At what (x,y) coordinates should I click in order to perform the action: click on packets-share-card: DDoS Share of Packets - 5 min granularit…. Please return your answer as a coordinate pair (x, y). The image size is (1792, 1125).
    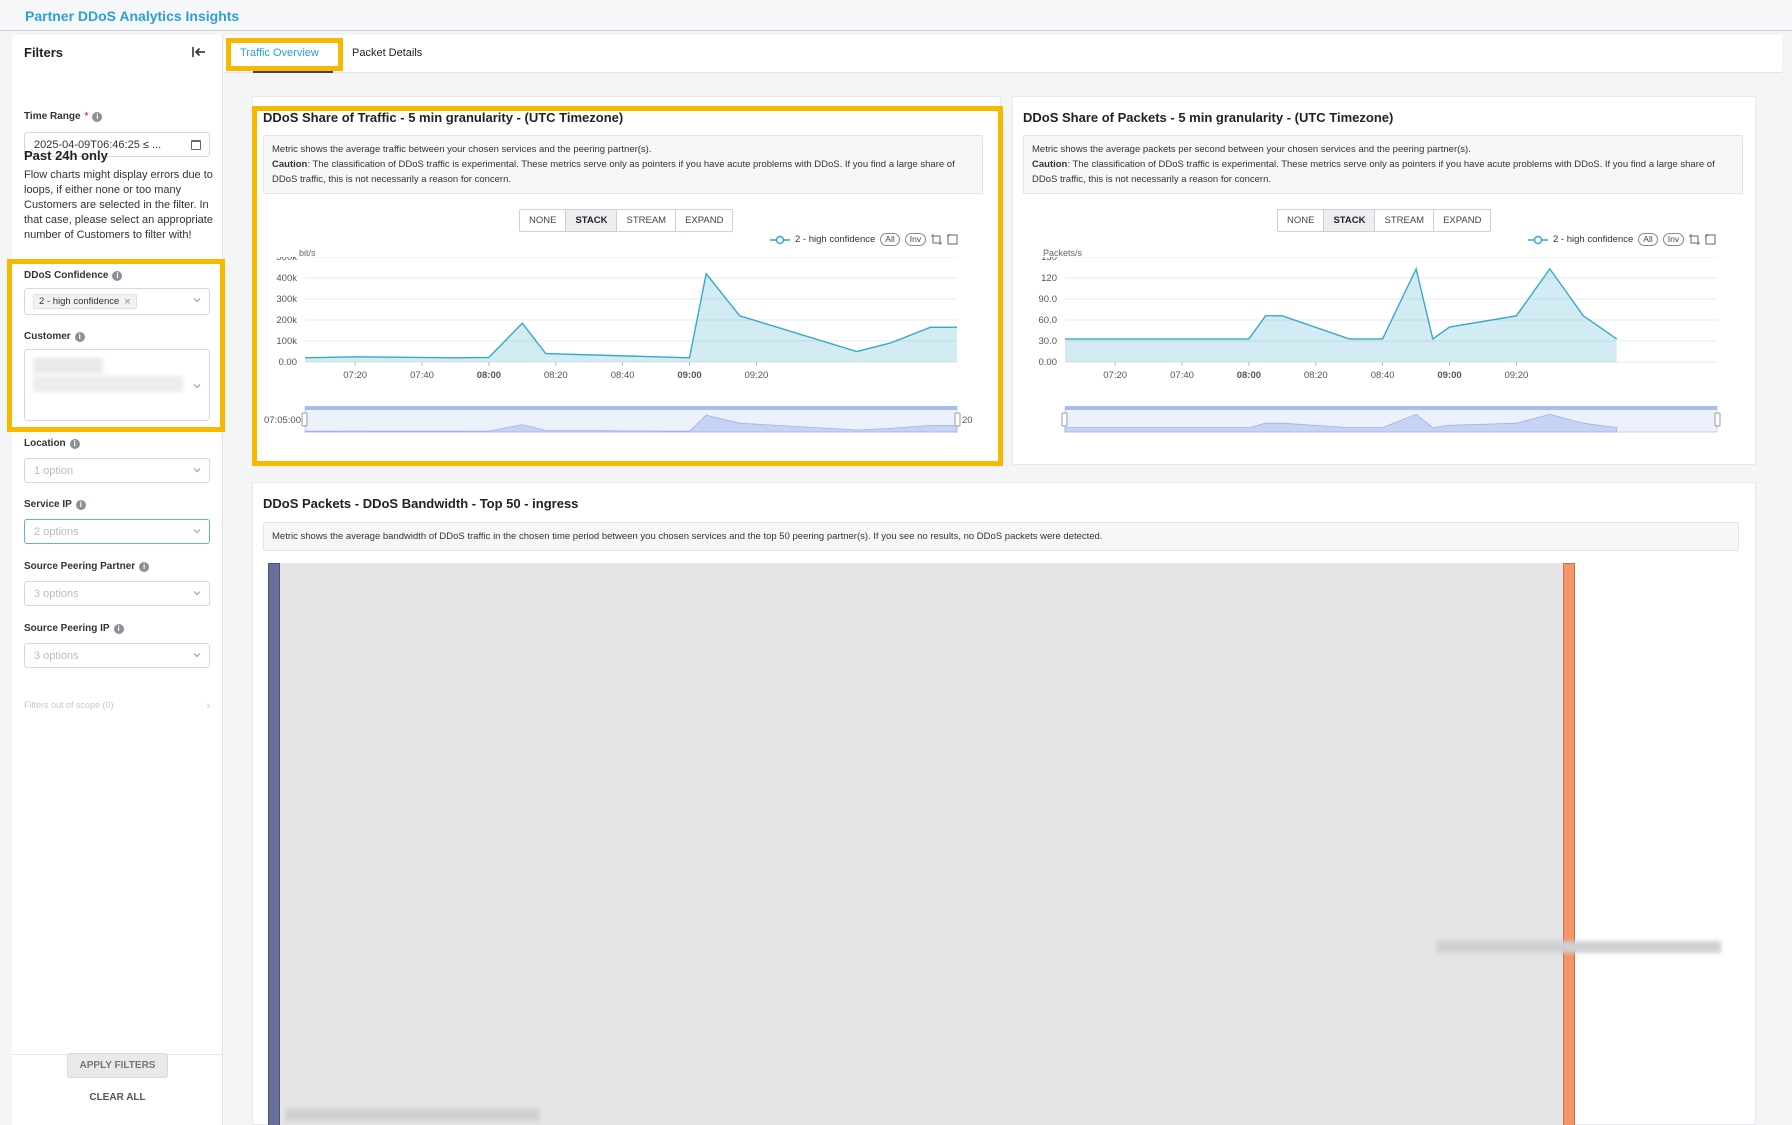
    Looking at the image, I should click on (1384, 280).